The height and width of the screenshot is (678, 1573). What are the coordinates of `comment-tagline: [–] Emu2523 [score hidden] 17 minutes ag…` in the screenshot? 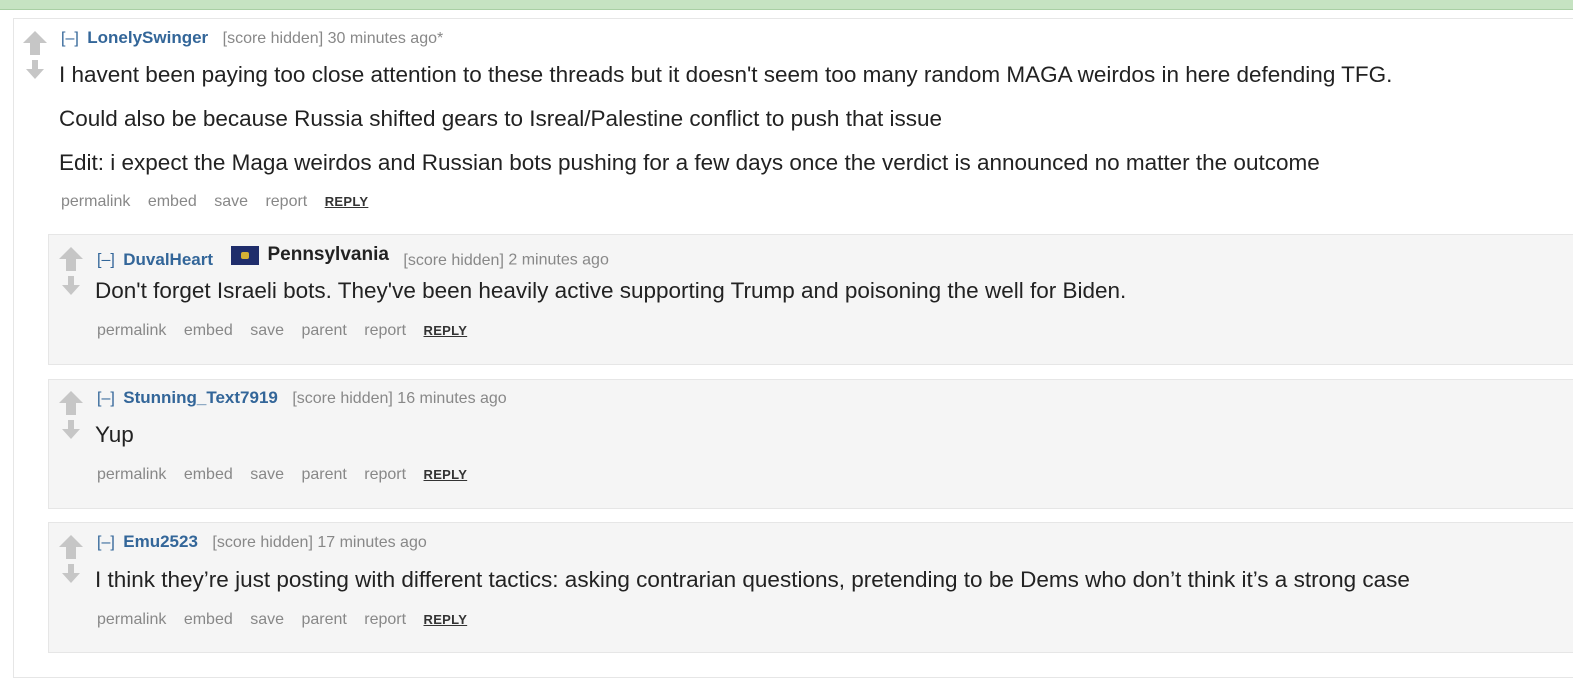 It's located at (262, 542).